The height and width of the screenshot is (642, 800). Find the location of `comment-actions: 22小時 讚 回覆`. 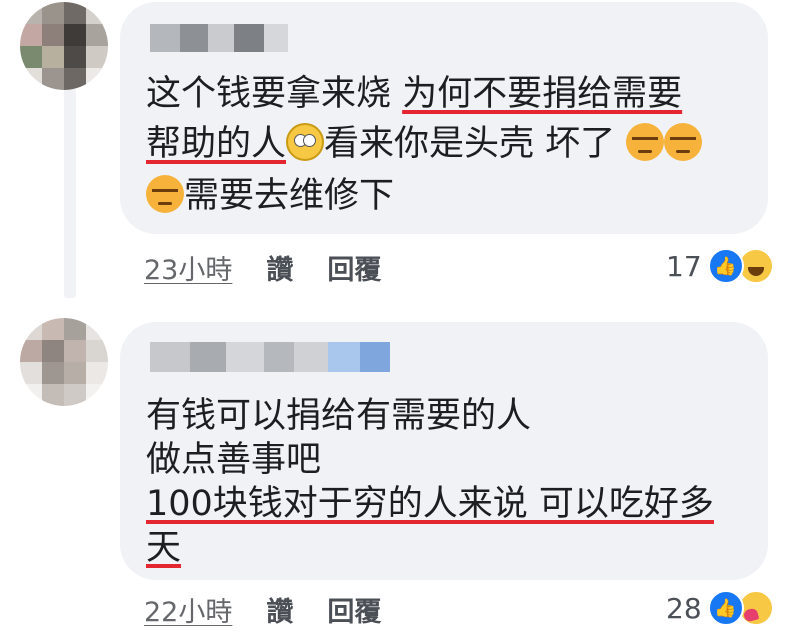

comment-actions: 22小時 讚 回覆 is located at coordinates (262, 609).